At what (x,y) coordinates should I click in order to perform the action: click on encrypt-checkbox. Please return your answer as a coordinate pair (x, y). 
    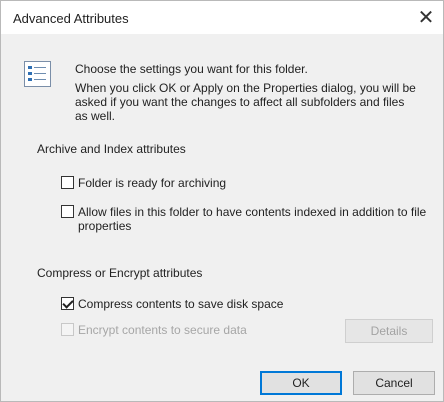
    Looking at the image, I should click on (67, 329).